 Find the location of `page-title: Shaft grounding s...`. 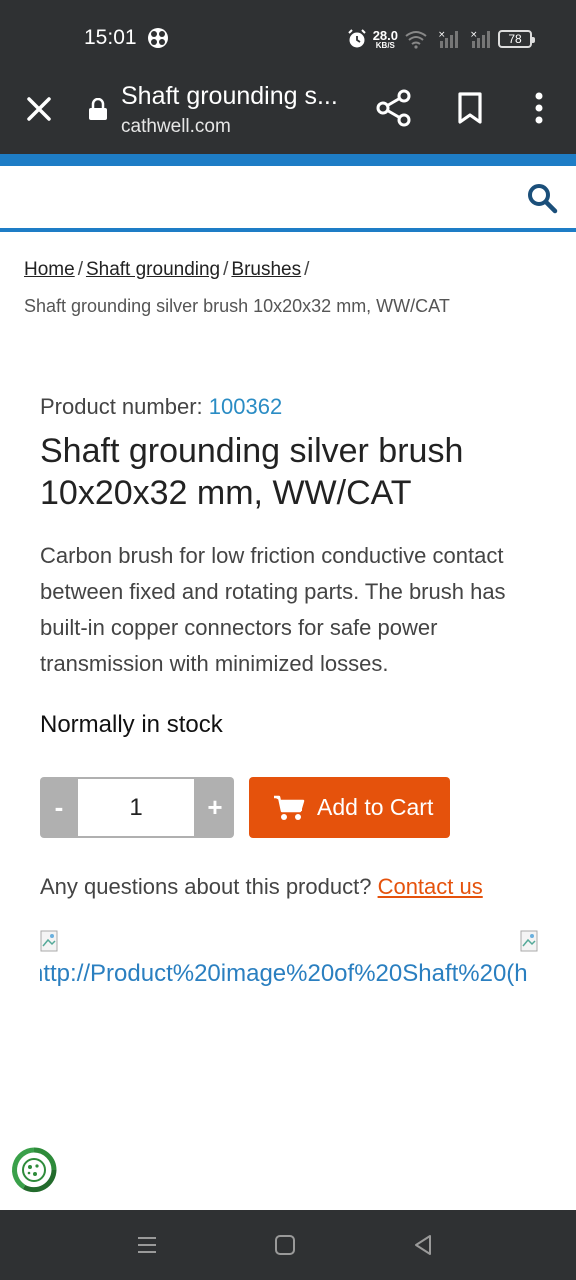

page-title: Shaft grounding s... is located at coordinates (229, 96).